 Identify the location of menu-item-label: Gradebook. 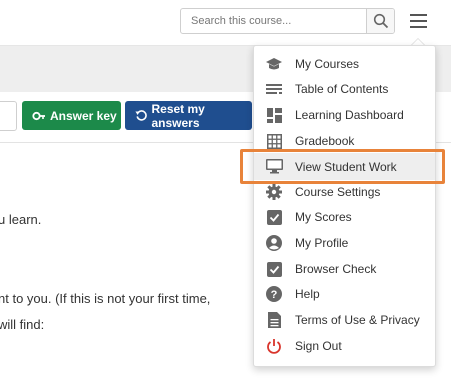
(325, 141).